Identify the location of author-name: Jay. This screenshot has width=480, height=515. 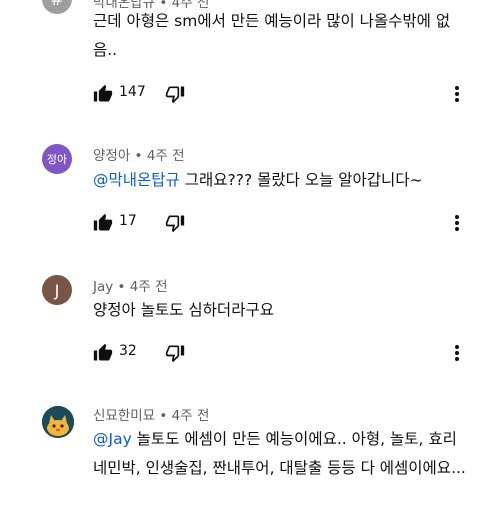
(103, 287).